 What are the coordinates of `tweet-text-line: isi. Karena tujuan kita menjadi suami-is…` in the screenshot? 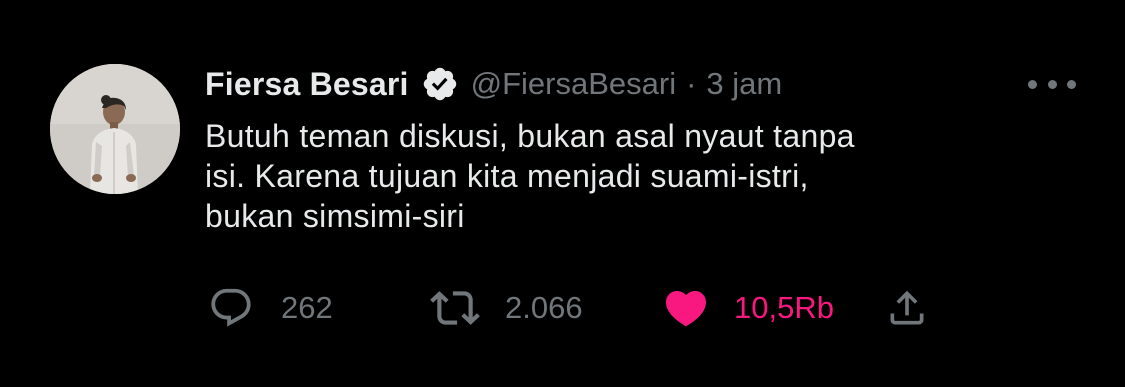 It's located at (507, 176).